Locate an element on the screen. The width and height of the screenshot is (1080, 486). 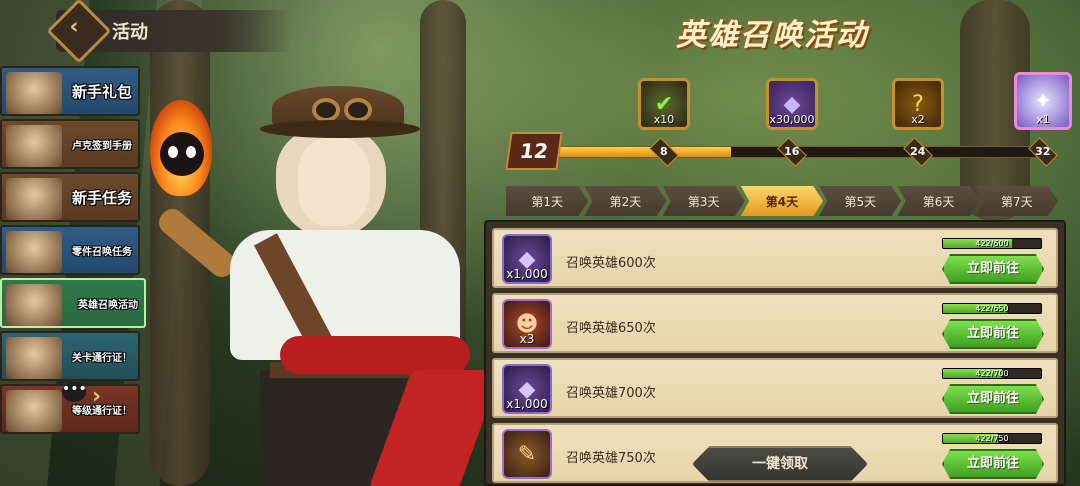
menu-item-label: 英雄召唤活动 is located at coordinates (108, 305).